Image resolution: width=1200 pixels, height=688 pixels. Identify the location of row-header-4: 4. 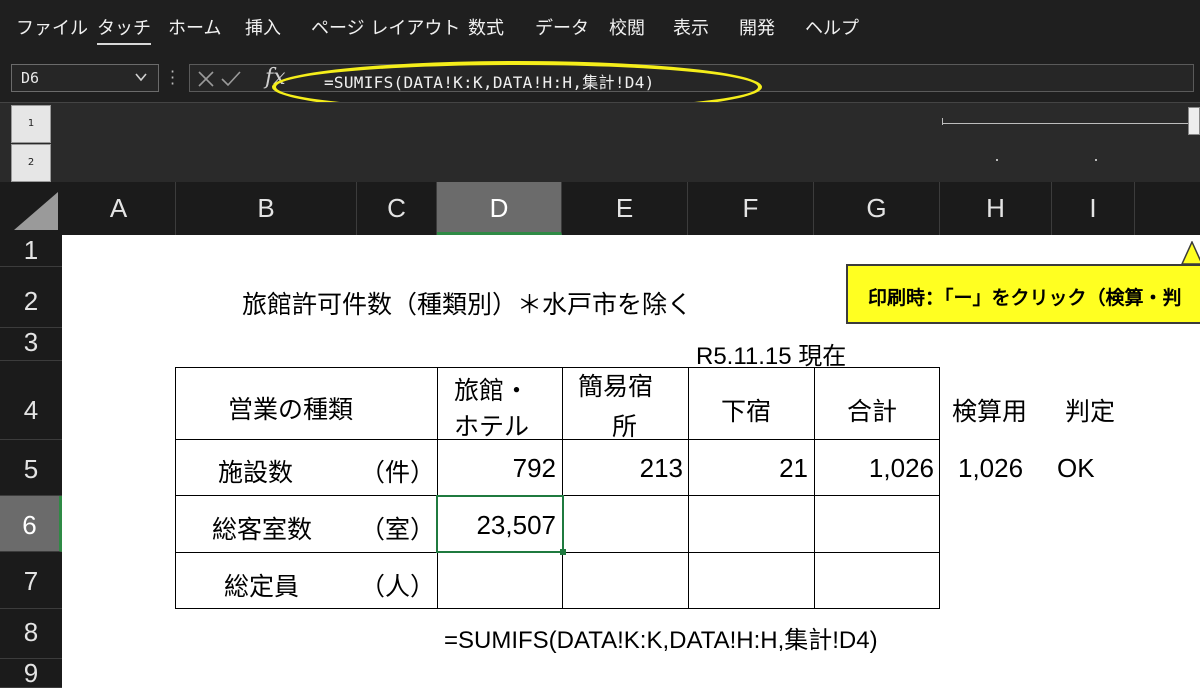
(31, 400).